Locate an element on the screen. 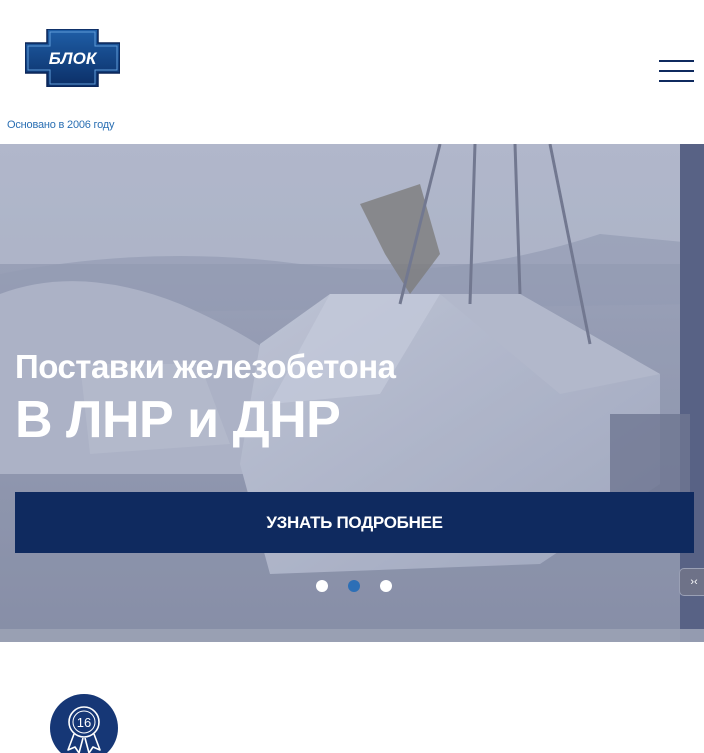 Image resolution: width=704 pixels, height=753 pixels. company-tagline: Основано в 2006 году is located at coordinates (61, 125).